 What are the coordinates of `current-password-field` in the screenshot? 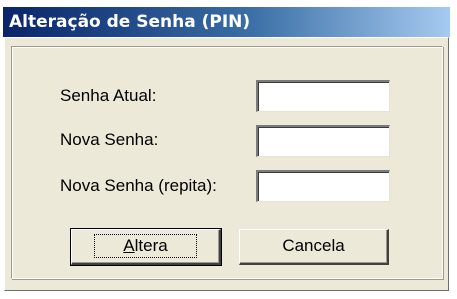 It's located at (323, 96).